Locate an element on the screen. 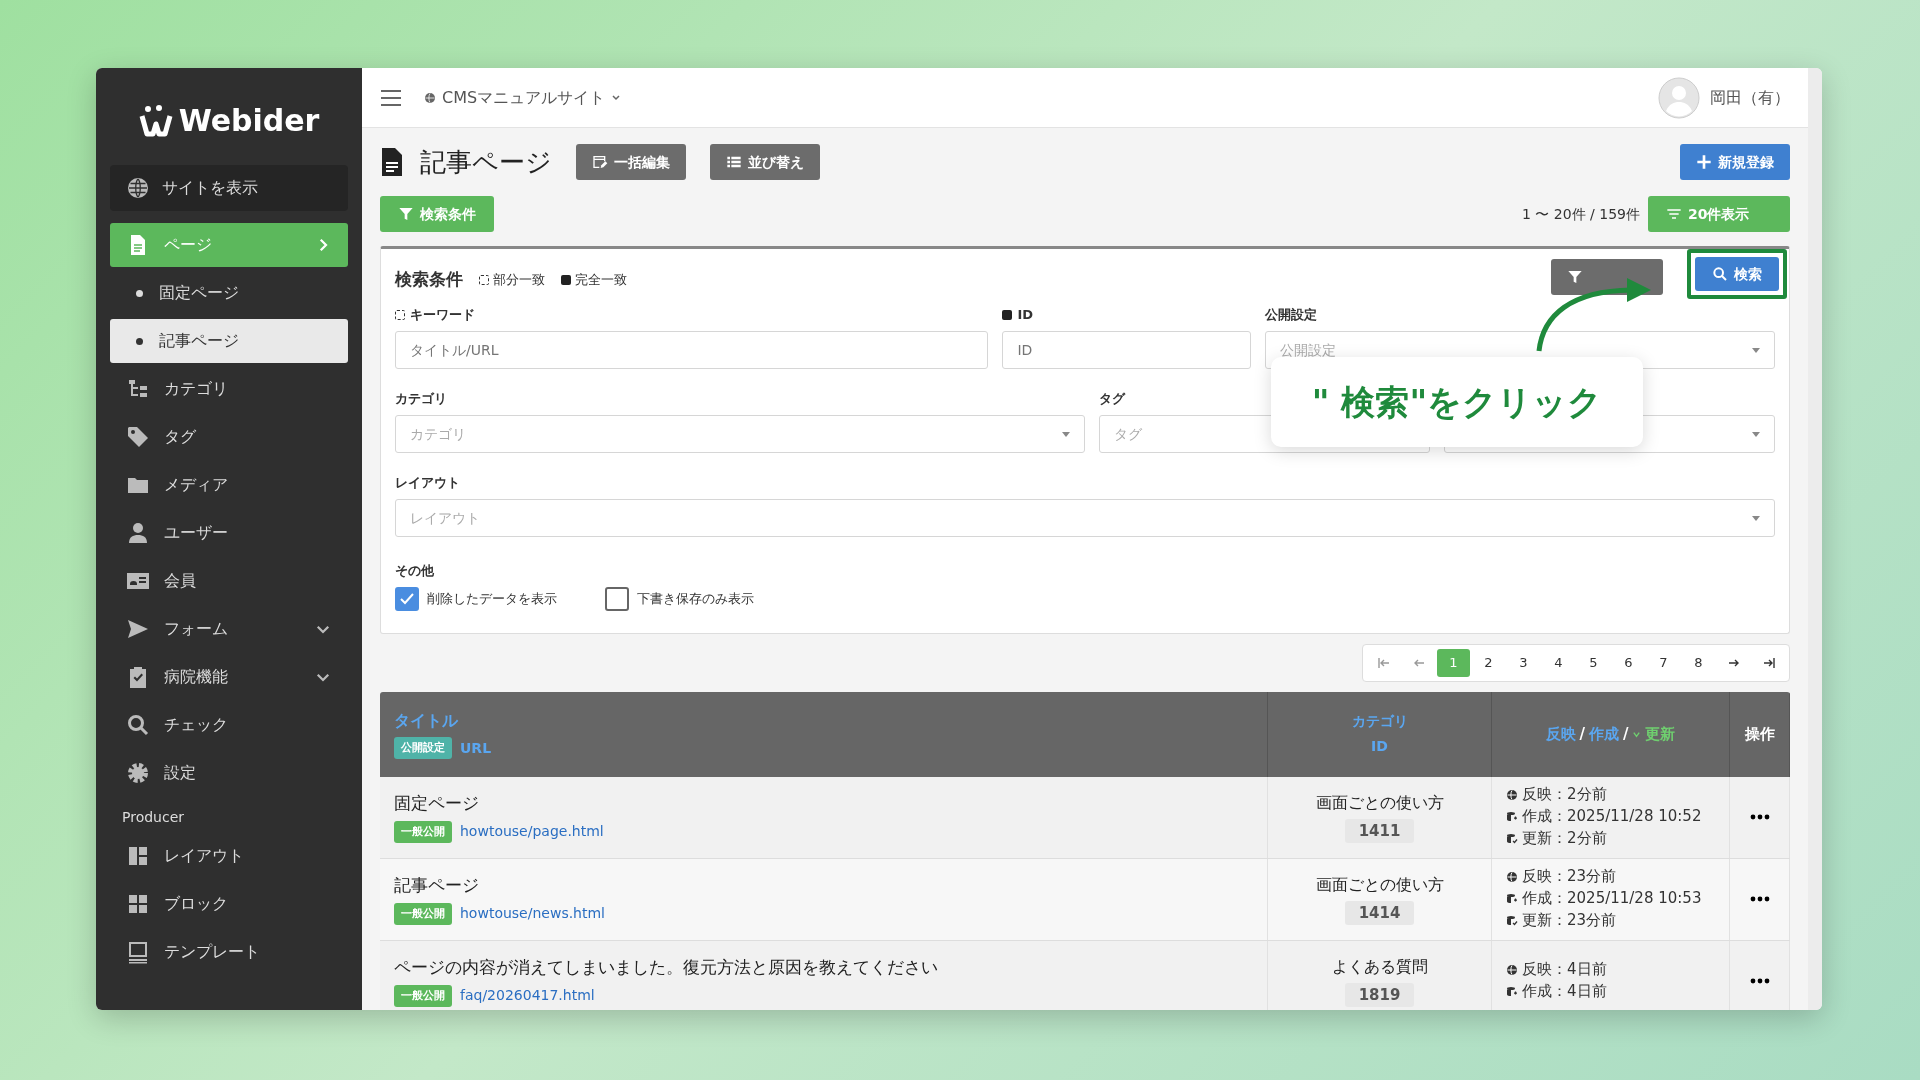  date-text: 反映：4日前 is located at coordinates (1564, 970).